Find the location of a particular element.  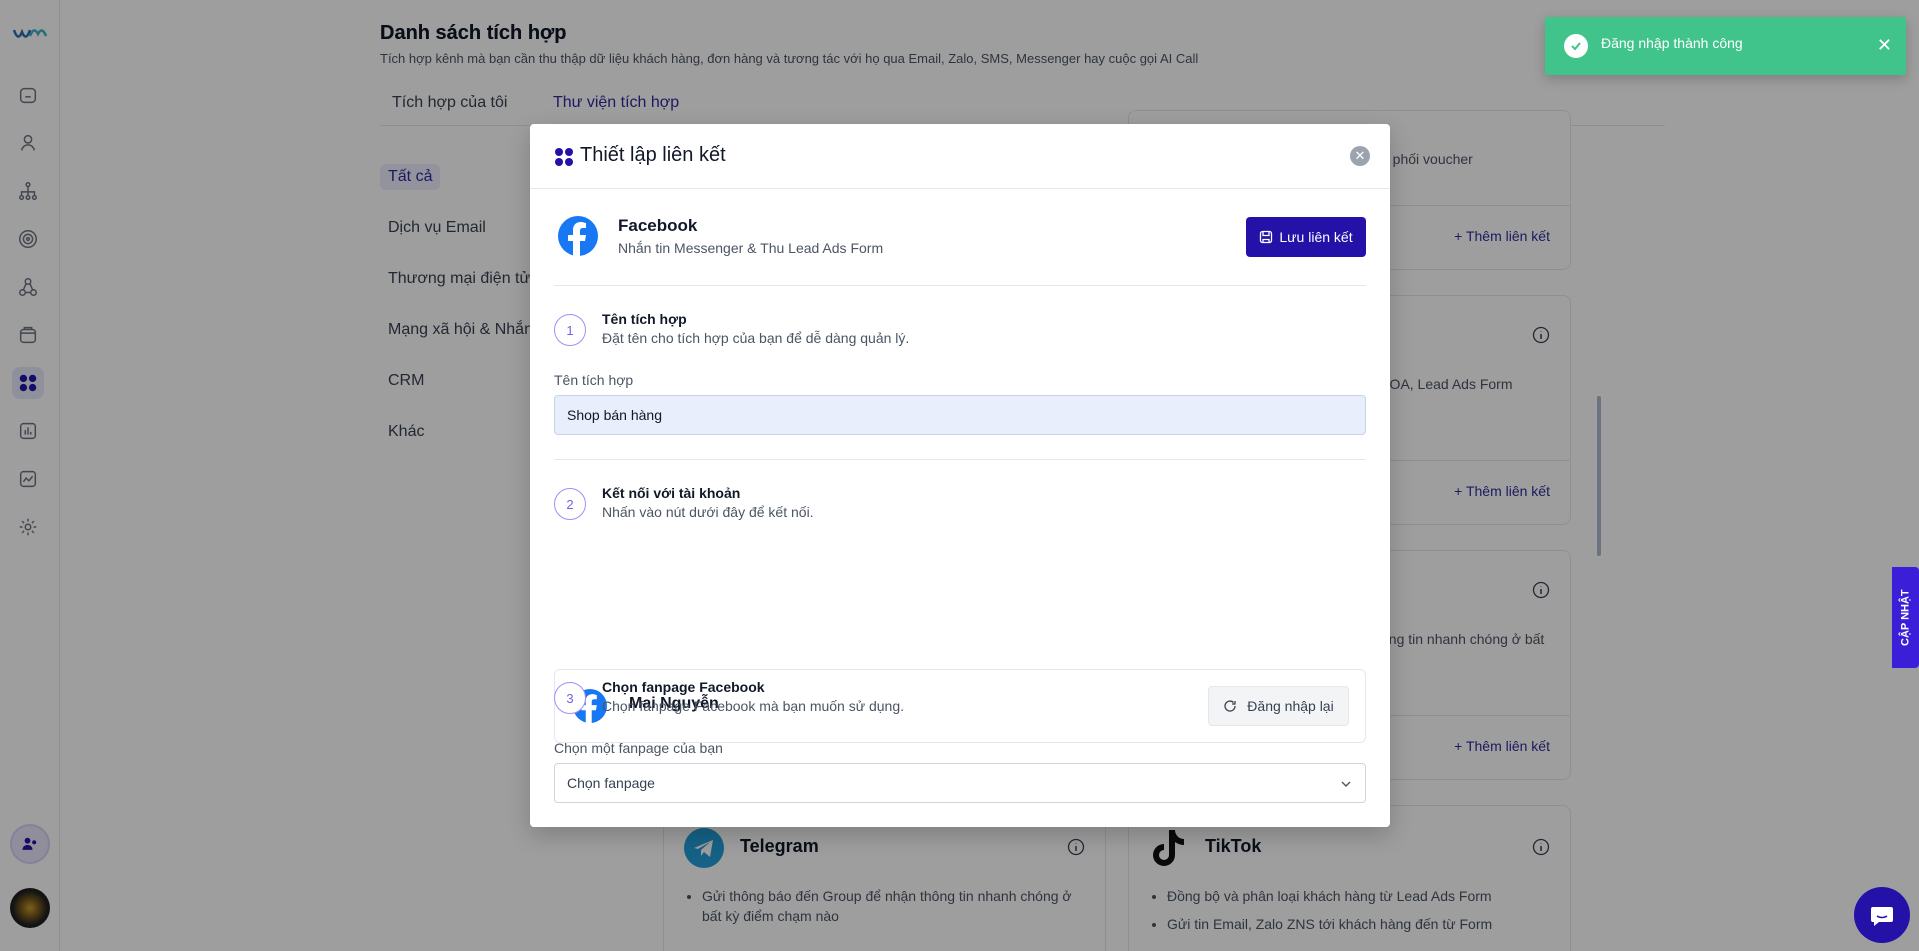

modal-header: Thiết lập liên kết ✕ is located at coordinates (960, 156).